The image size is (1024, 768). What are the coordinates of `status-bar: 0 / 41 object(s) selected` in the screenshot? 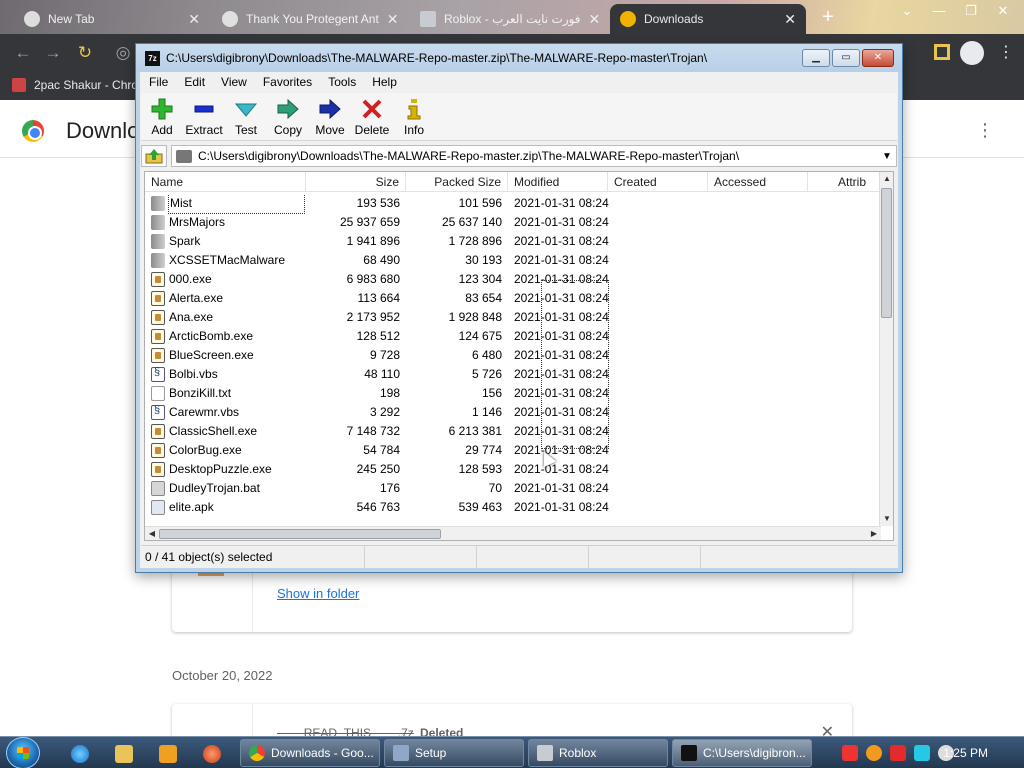 It's located at (519, 556).